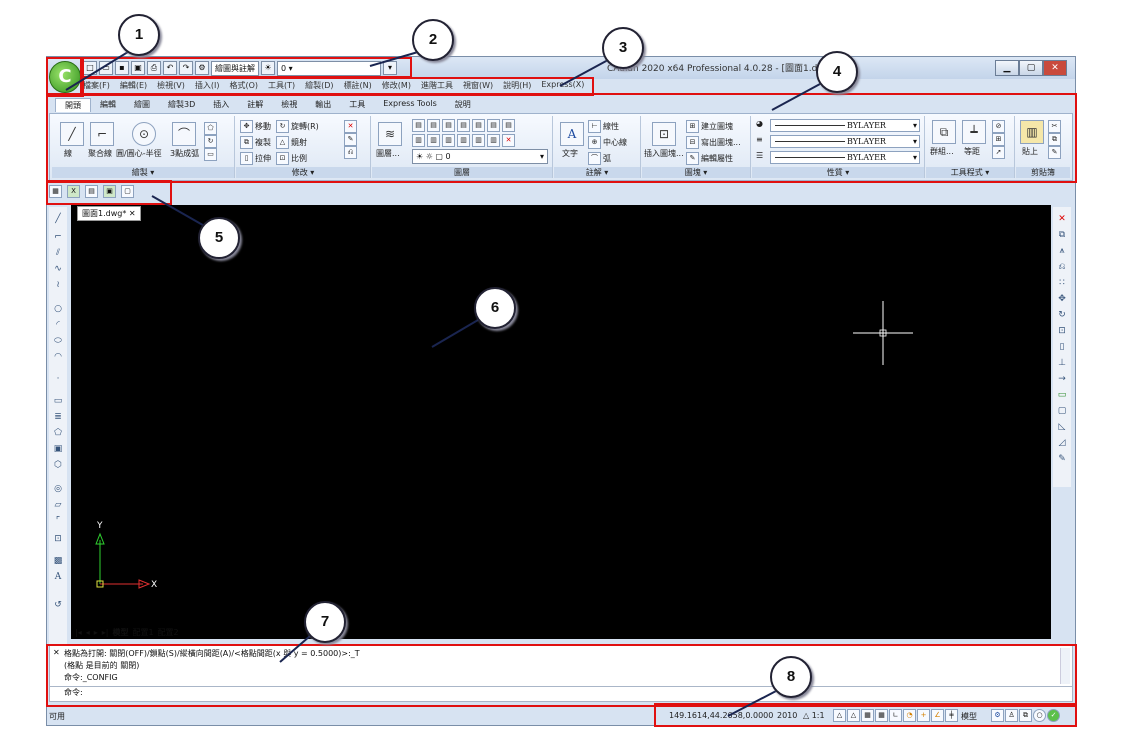 Image resolution: width=1133 pixels, height=744 pixels. Describe the element at coordinates (791, 677) in the screenshot. I see `callout-8: 8` at that location.